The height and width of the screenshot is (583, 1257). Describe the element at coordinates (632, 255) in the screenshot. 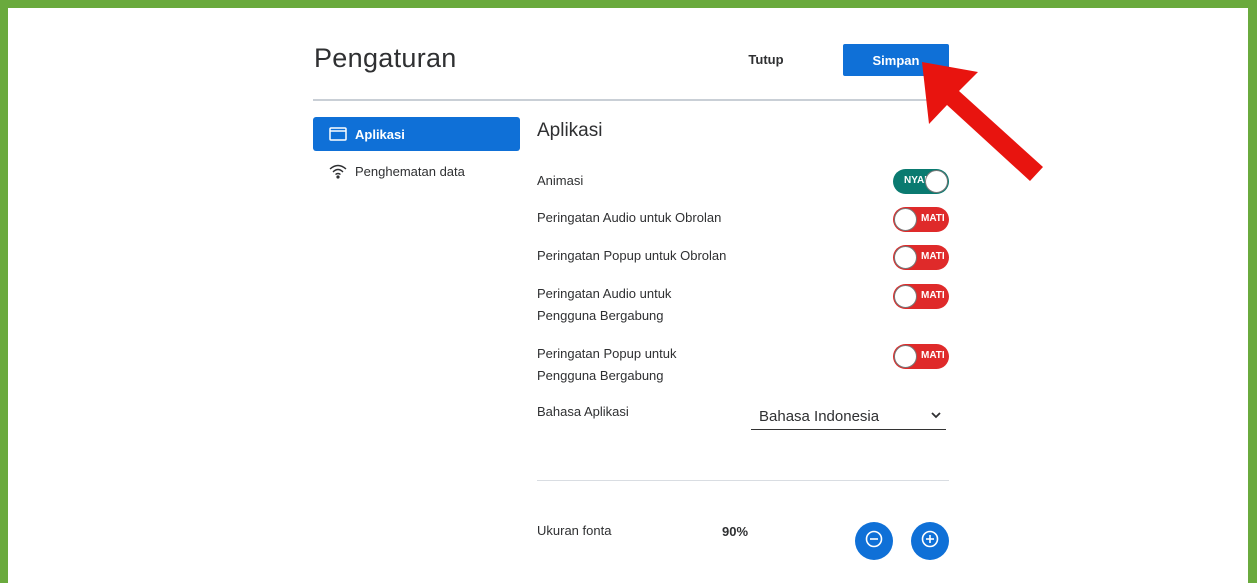

I see `setting-label-popup-obrolan: Peringatan Popup untuk Obrolan` at that location.